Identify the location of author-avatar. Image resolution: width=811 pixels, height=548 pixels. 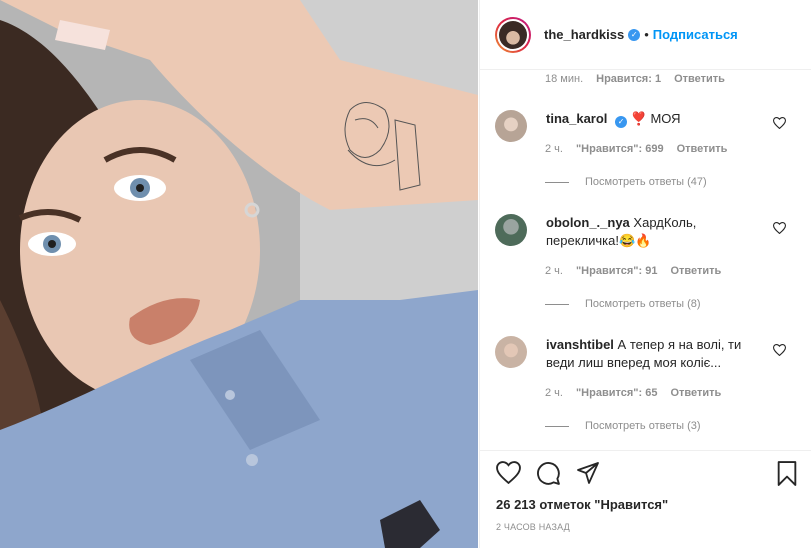
(513, 34).